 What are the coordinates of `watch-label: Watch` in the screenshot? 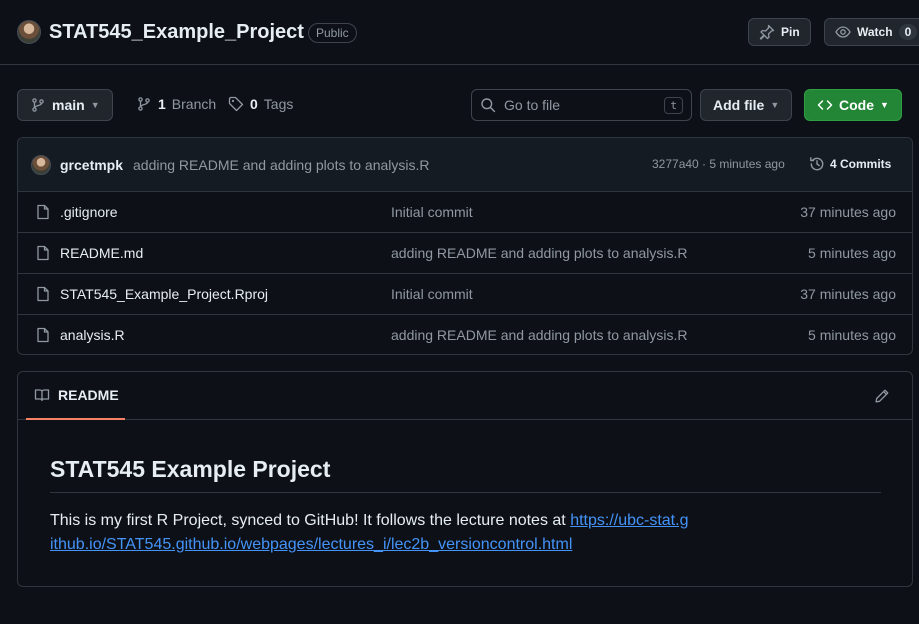 It's located at (875, 32).